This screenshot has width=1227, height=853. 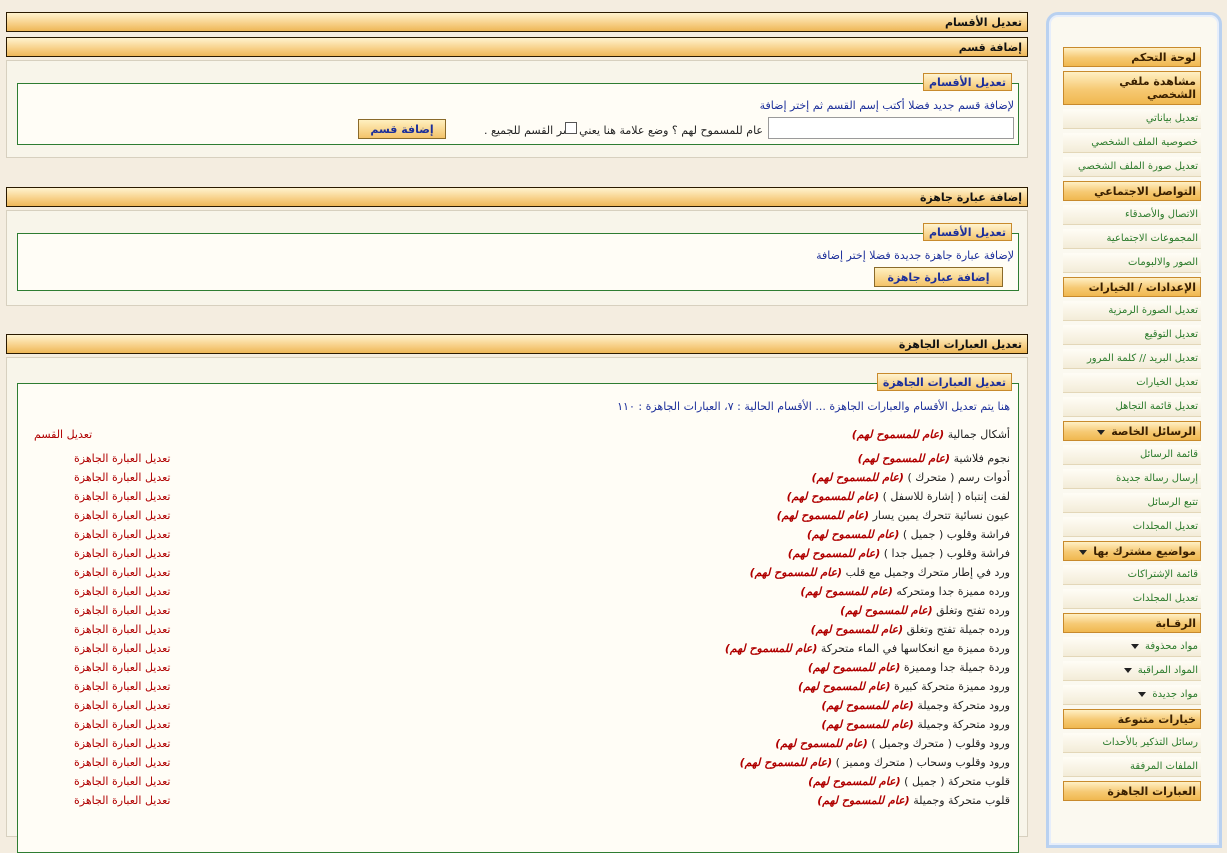 I want to click on phrase-name: وردة مميزة مع انعكاسها في الماء متحركة, so click(x=915, y=648).